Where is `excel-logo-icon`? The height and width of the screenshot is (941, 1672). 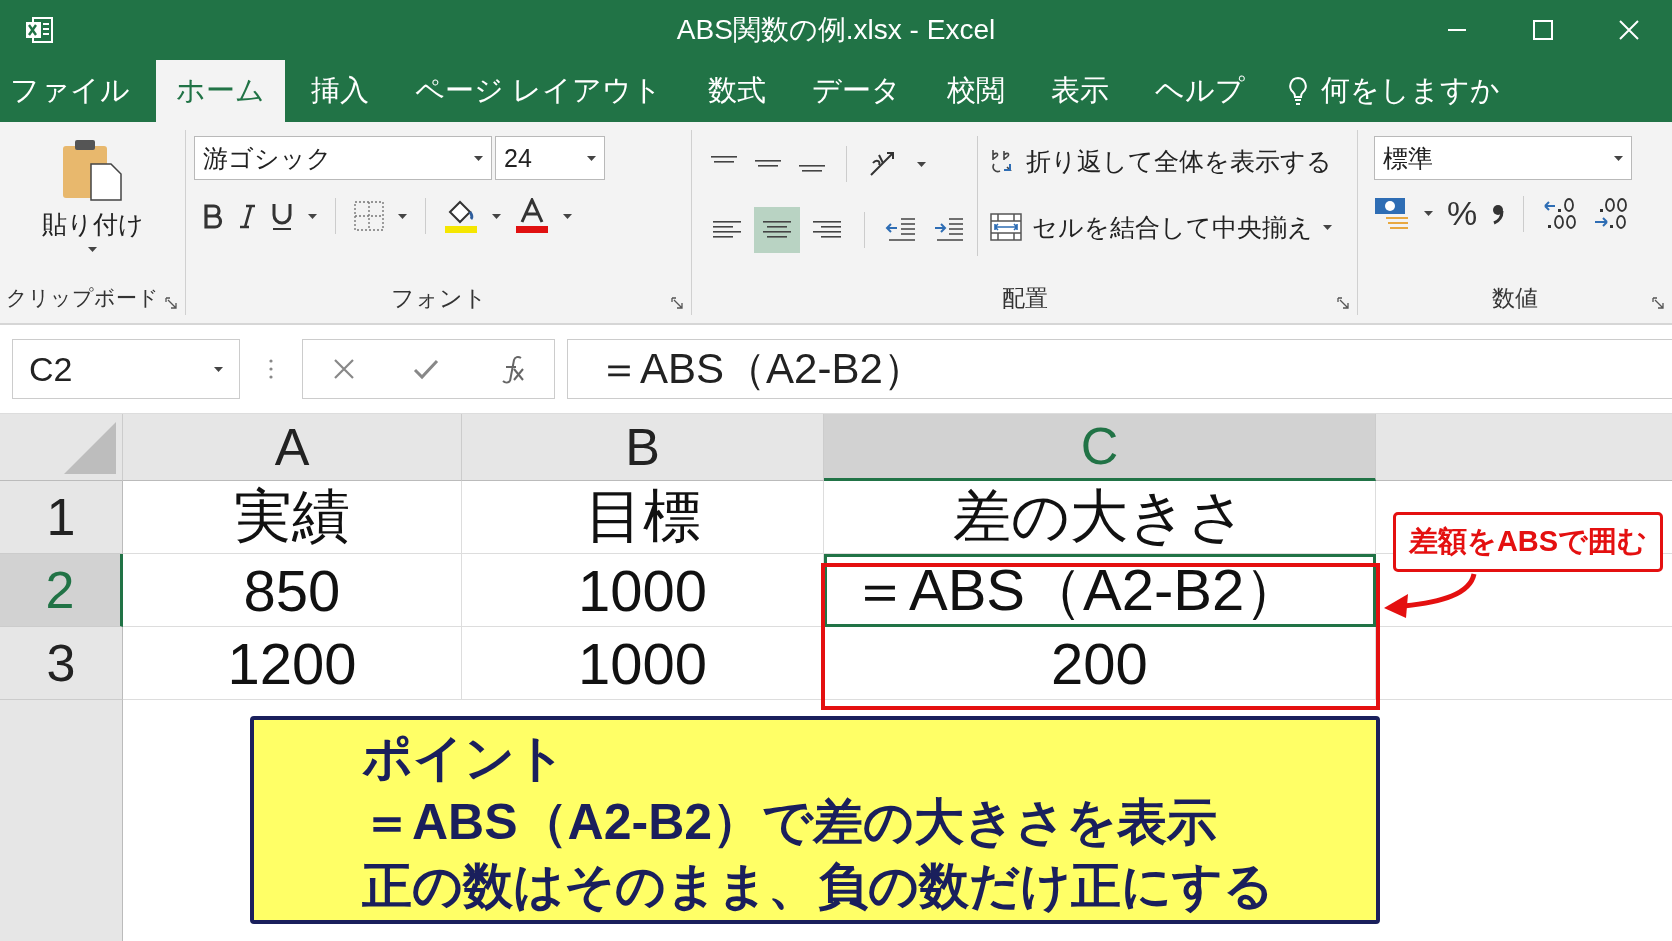
excel-logo-icon is located at coordinates (39, 30).